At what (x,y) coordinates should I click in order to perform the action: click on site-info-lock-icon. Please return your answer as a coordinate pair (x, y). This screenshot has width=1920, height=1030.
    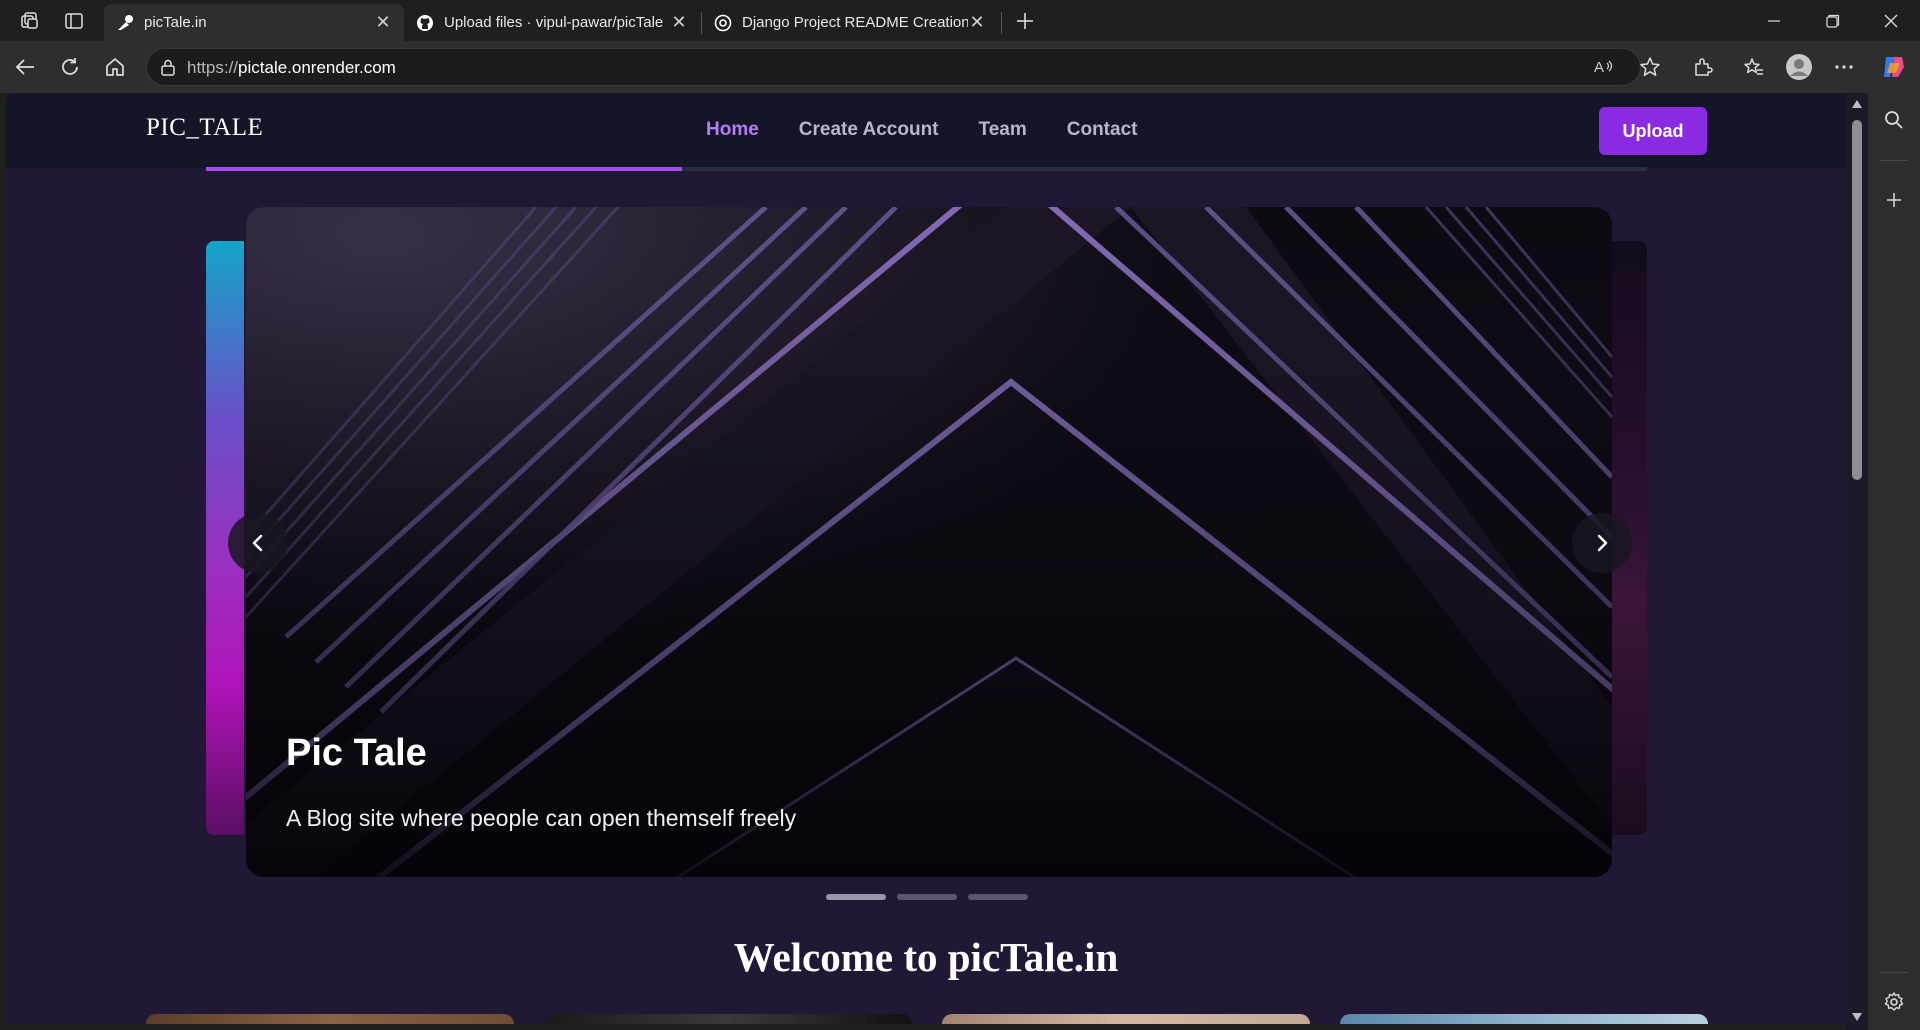
    Looking at the image, I should click on (168, 69).